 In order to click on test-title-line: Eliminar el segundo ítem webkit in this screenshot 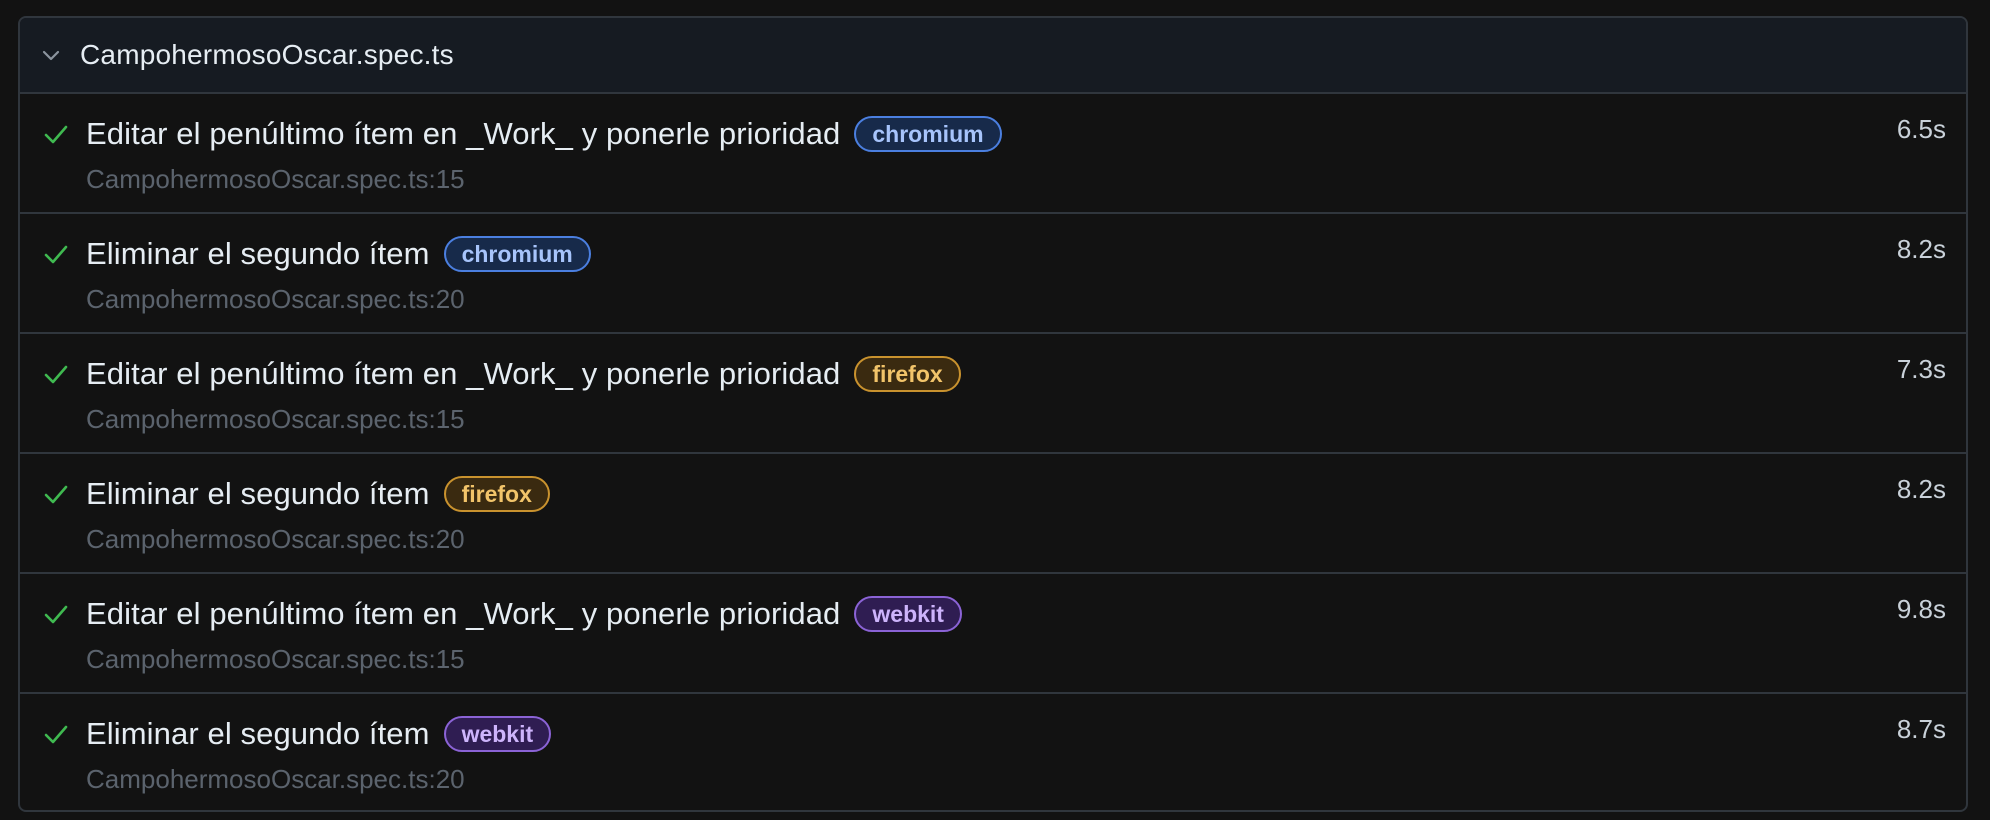, I will do `click(319, 734)`.